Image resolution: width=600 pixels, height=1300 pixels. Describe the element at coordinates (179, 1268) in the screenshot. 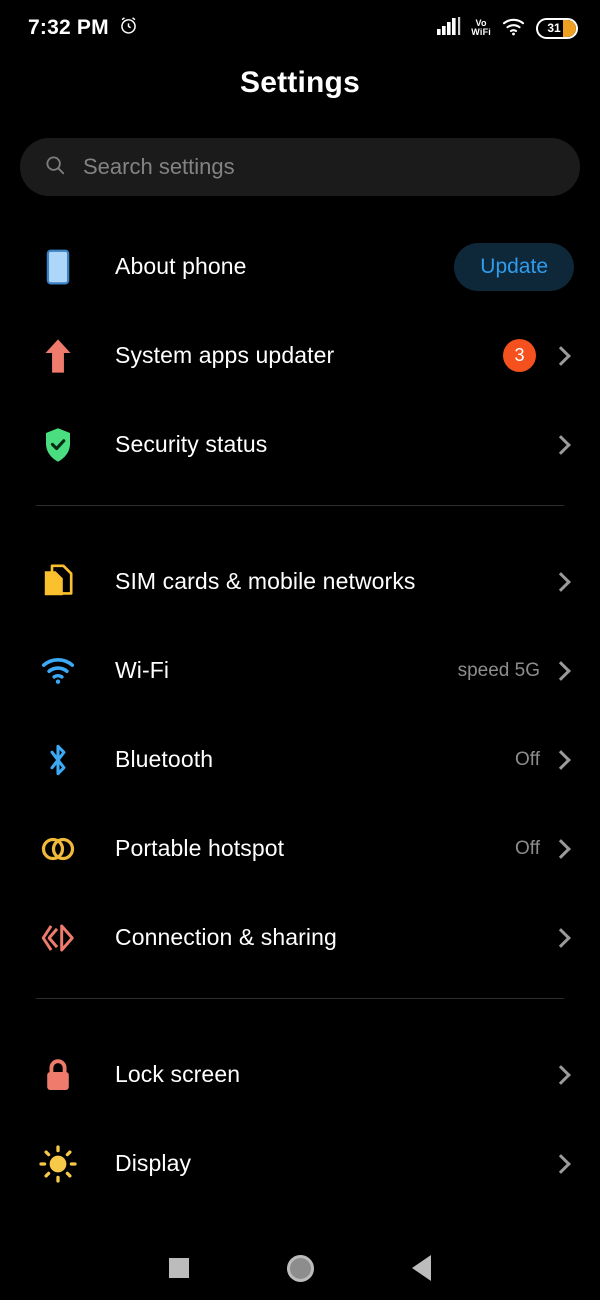

I see `recents-square-icon` at that location.